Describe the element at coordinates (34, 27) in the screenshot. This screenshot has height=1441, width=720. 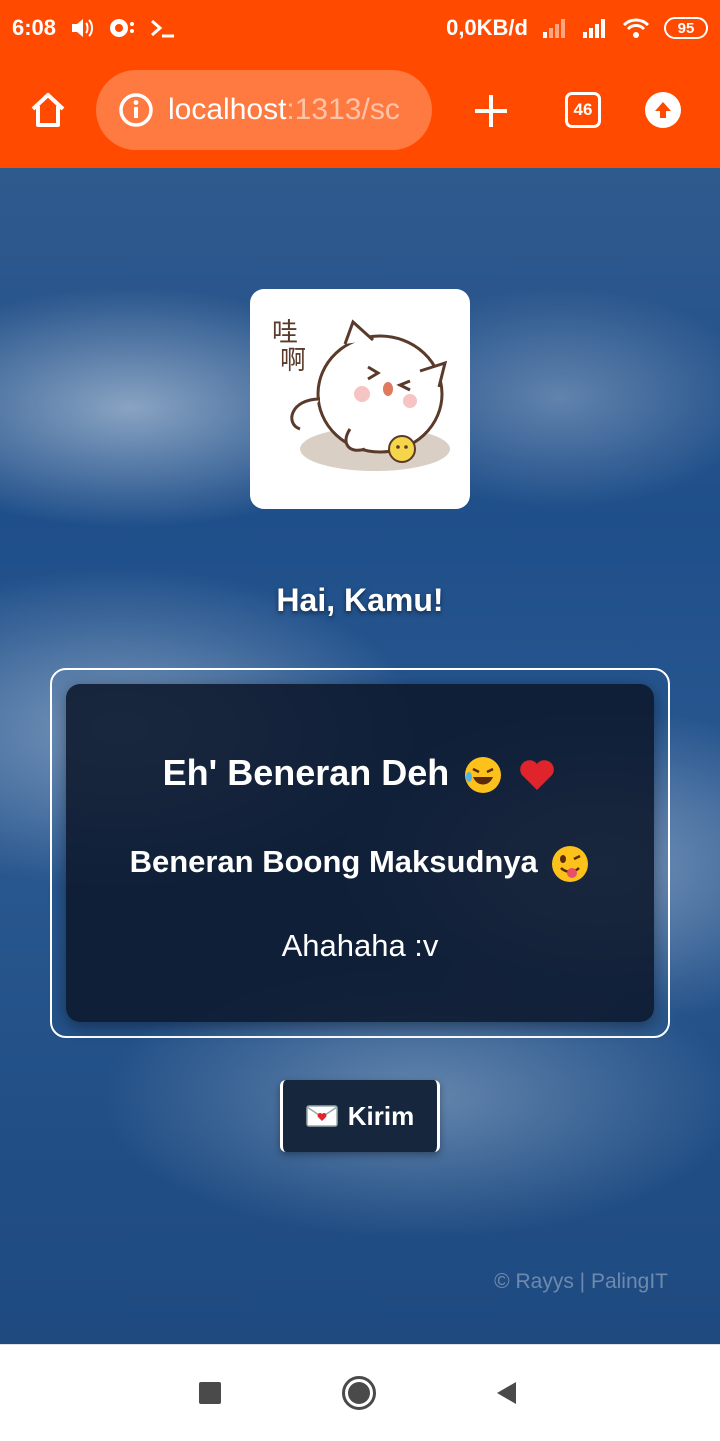
I see `status-time: 6:08` at that location.